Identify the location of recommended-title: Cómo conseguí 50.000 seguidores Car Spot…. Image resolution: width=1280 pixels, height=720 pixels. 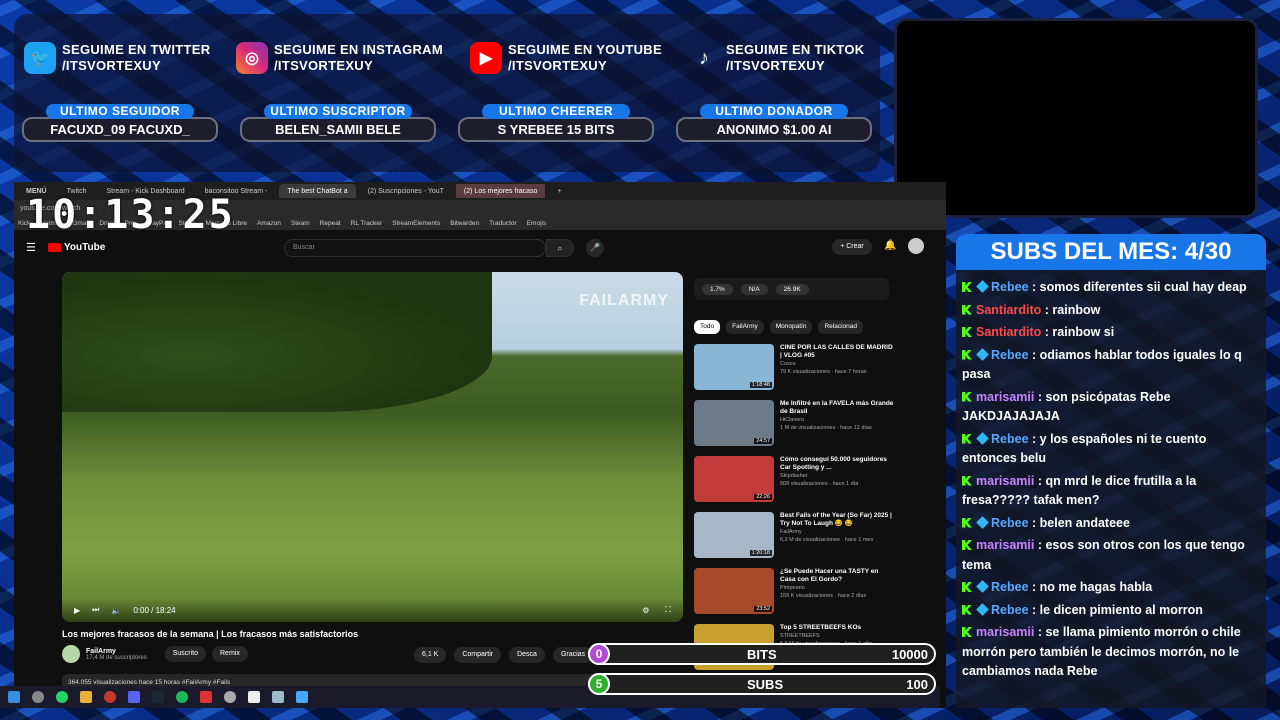
(837, 464).